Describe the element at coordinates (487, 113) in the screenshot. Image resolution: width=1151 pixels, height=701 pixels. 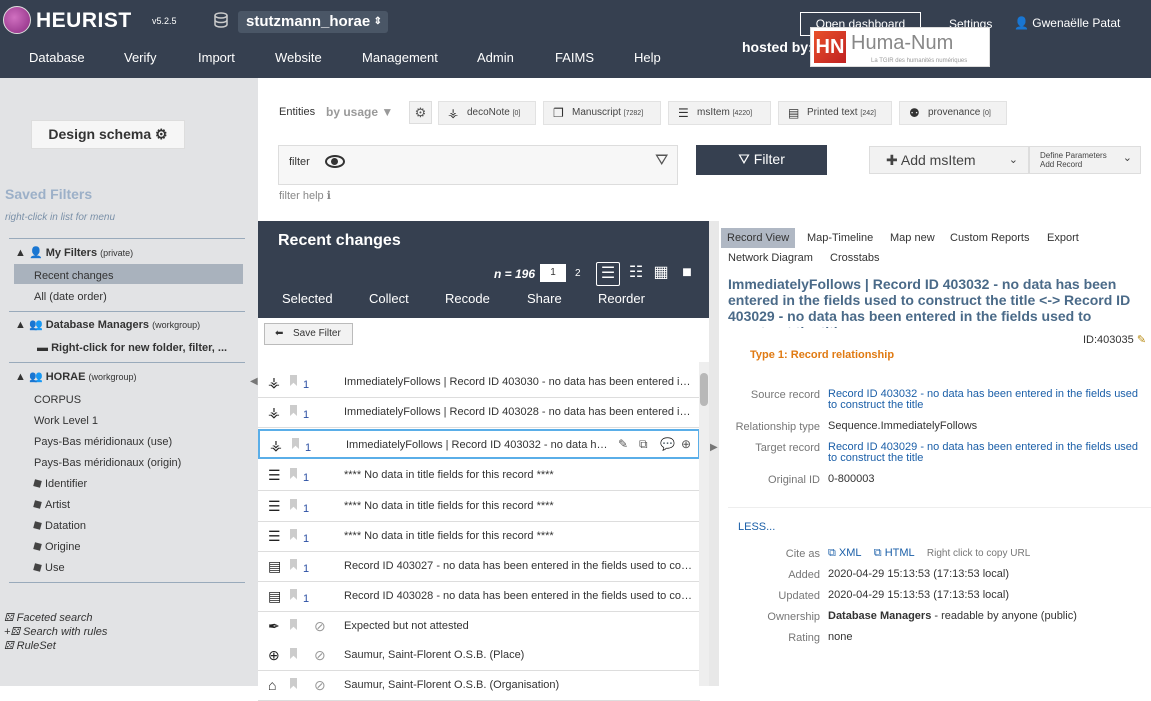
I see `entity-button-deconote: ⚶ decoNote [0]` at that location.